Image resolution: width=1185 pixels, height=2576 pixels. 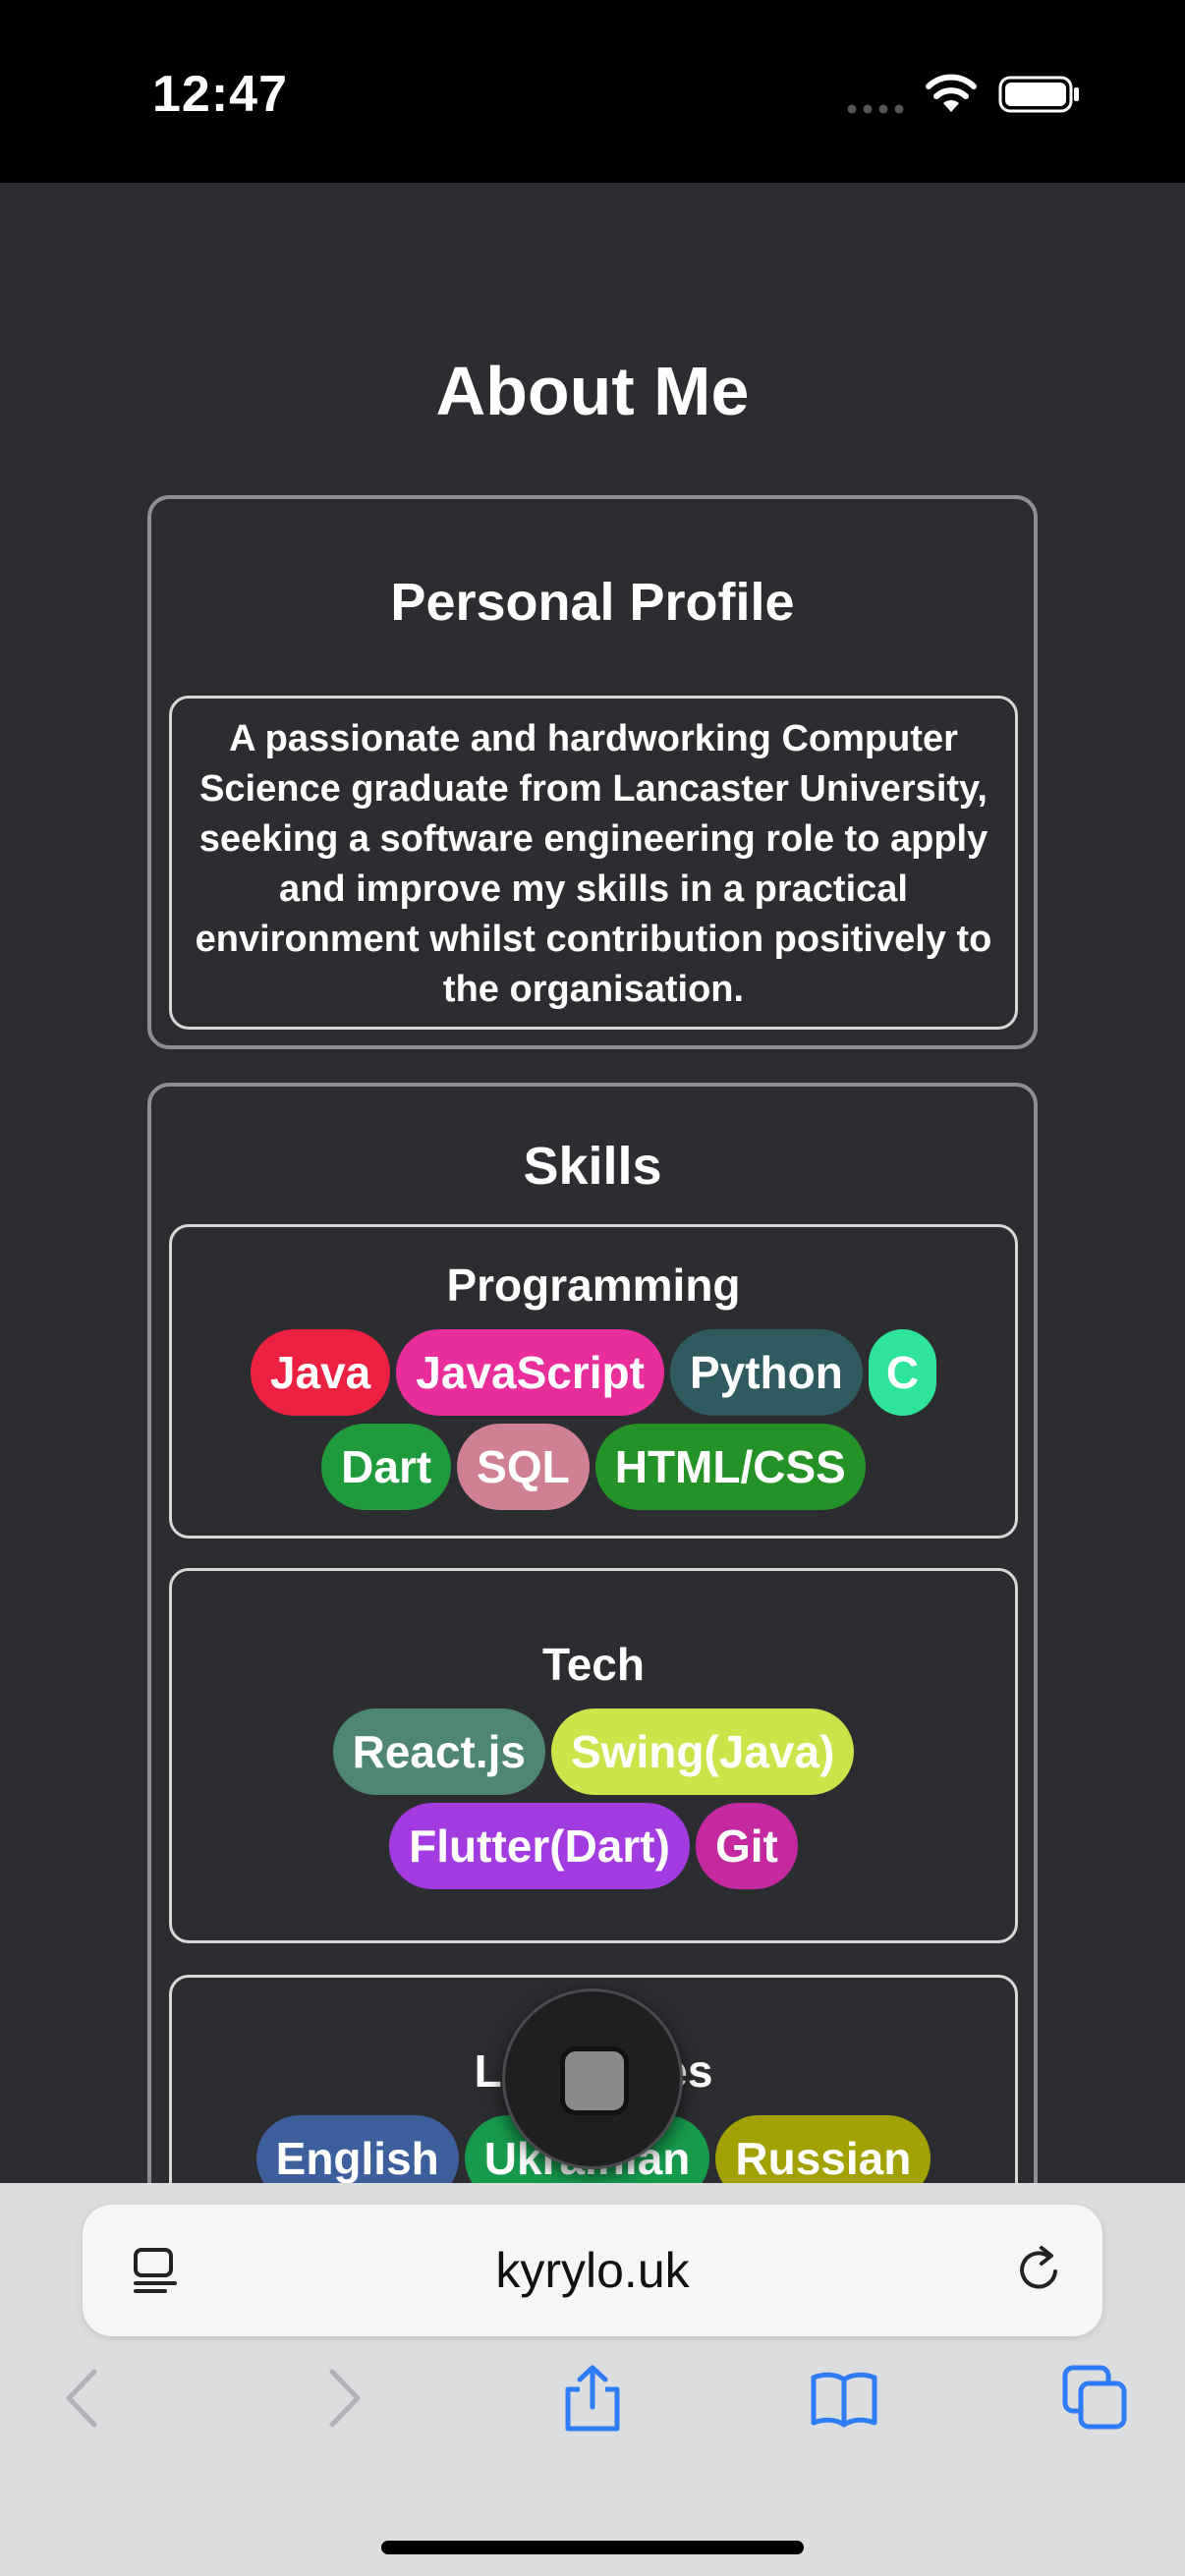 I want to click on tag-flutter-dart: Flutter(Dart), so click(x=540, y=1846).